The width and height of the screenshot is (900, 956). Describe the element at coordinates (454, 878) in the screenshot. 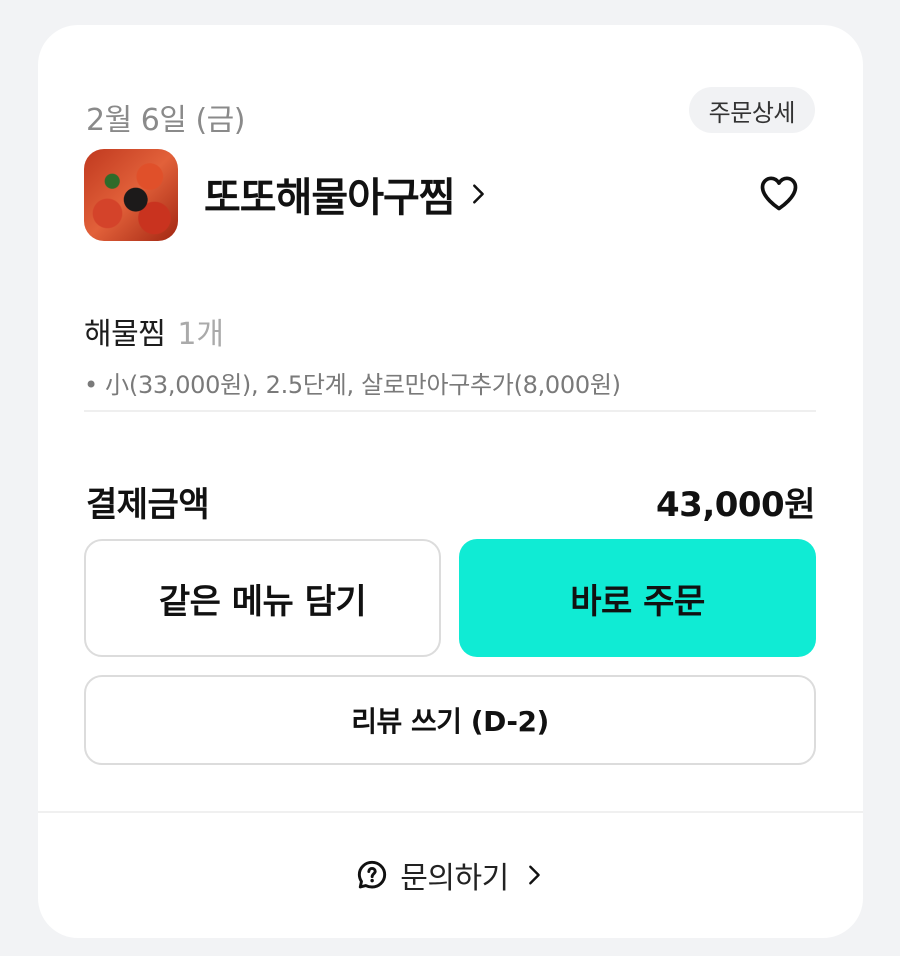

I see `inquiry-label: 문의하기` at that location.